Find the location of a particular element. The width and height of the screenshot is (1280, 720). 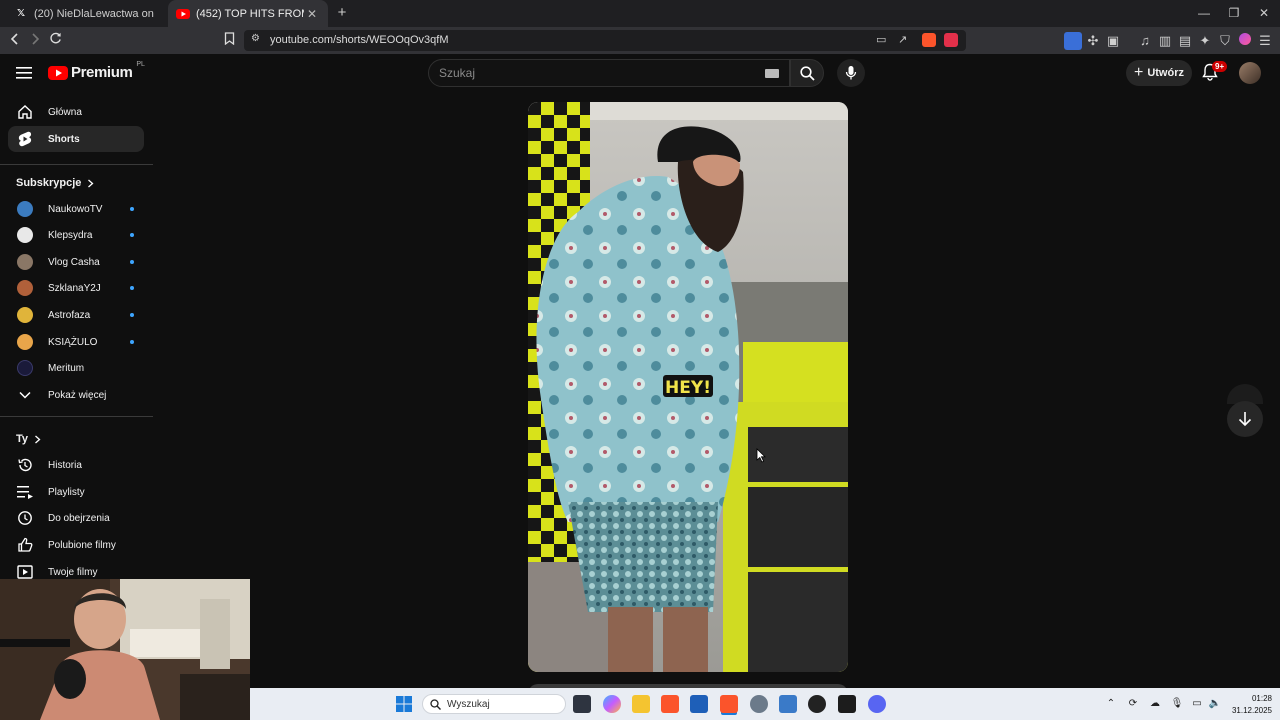

chevron-up-icon: ⌃ is located at coordinates (1111, 704).